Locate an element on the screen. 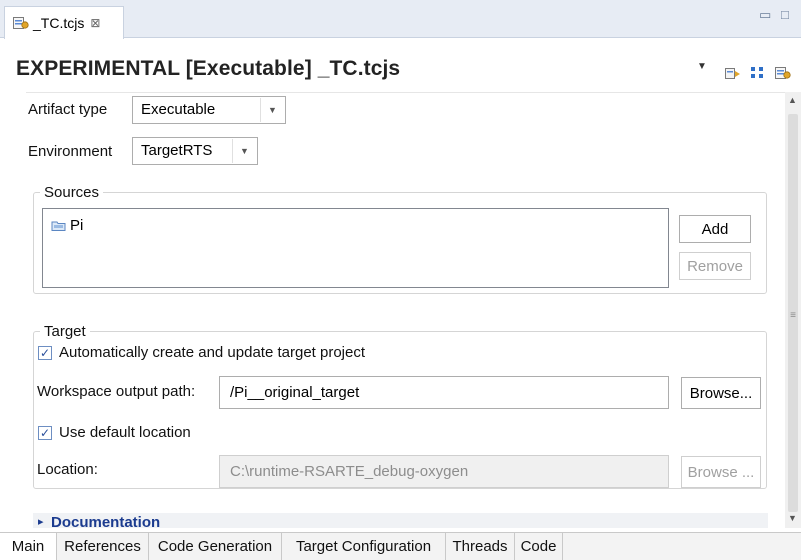 The image size is (801, 560). auto-create-checkbox: ✓ is located at coordinates (45, 353).